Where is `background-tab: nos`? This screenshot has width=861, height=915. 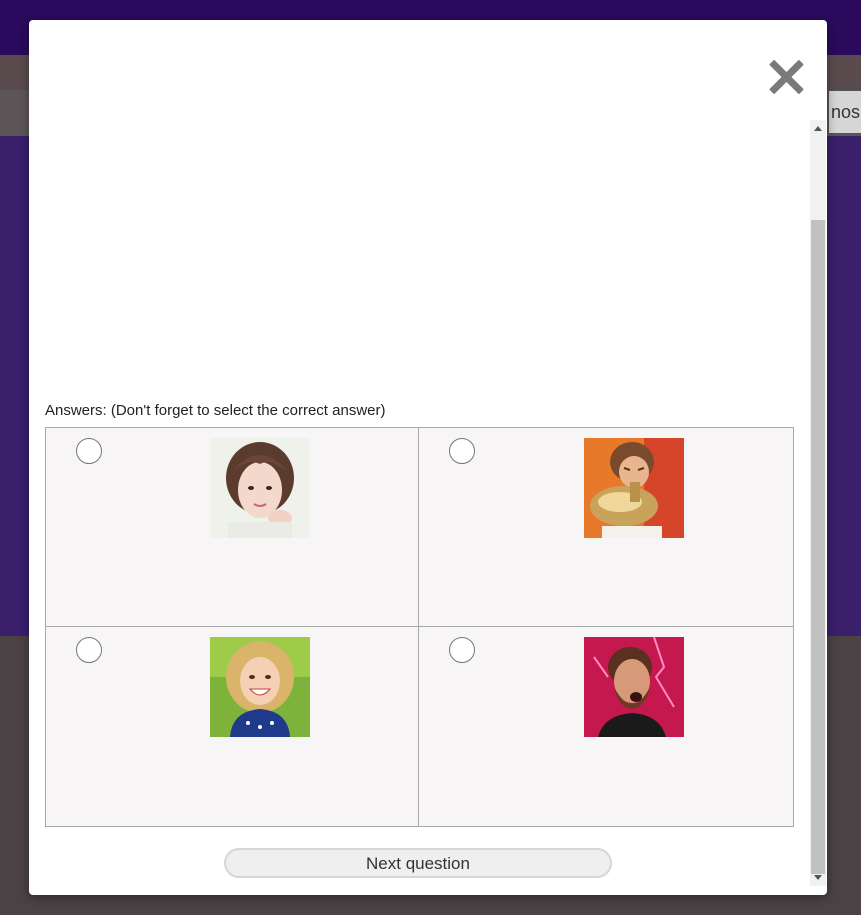
background-tab: nos is located at coordinates (844, 112).